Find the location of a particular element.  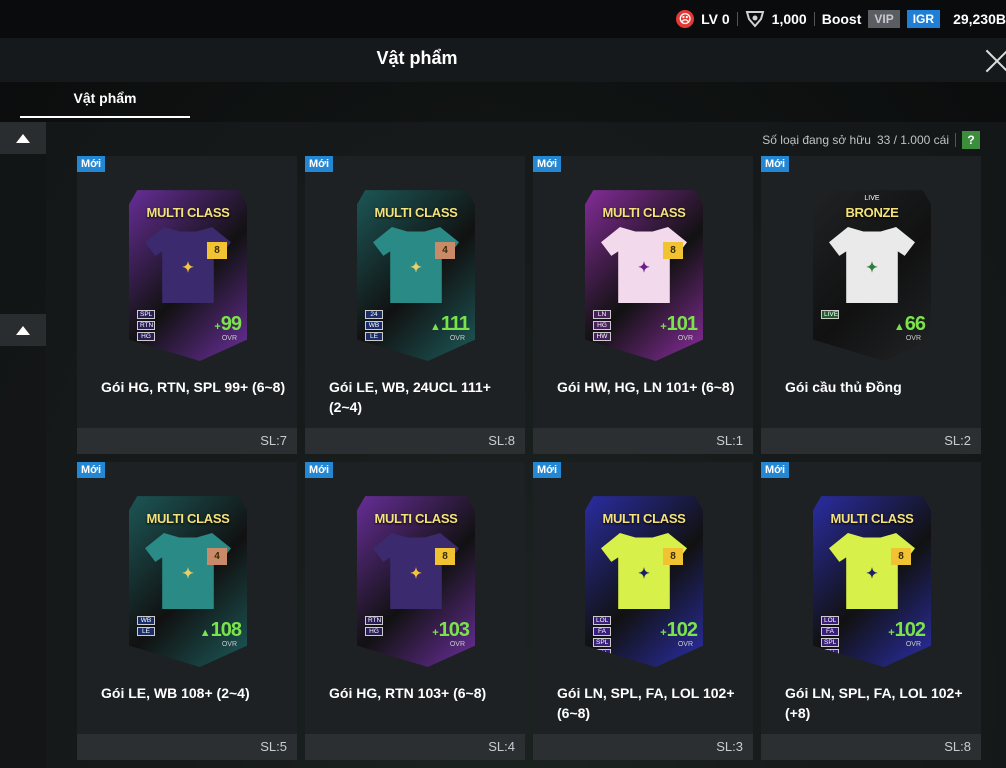

igr-badge: IGR is located at coordinates (923, 19).